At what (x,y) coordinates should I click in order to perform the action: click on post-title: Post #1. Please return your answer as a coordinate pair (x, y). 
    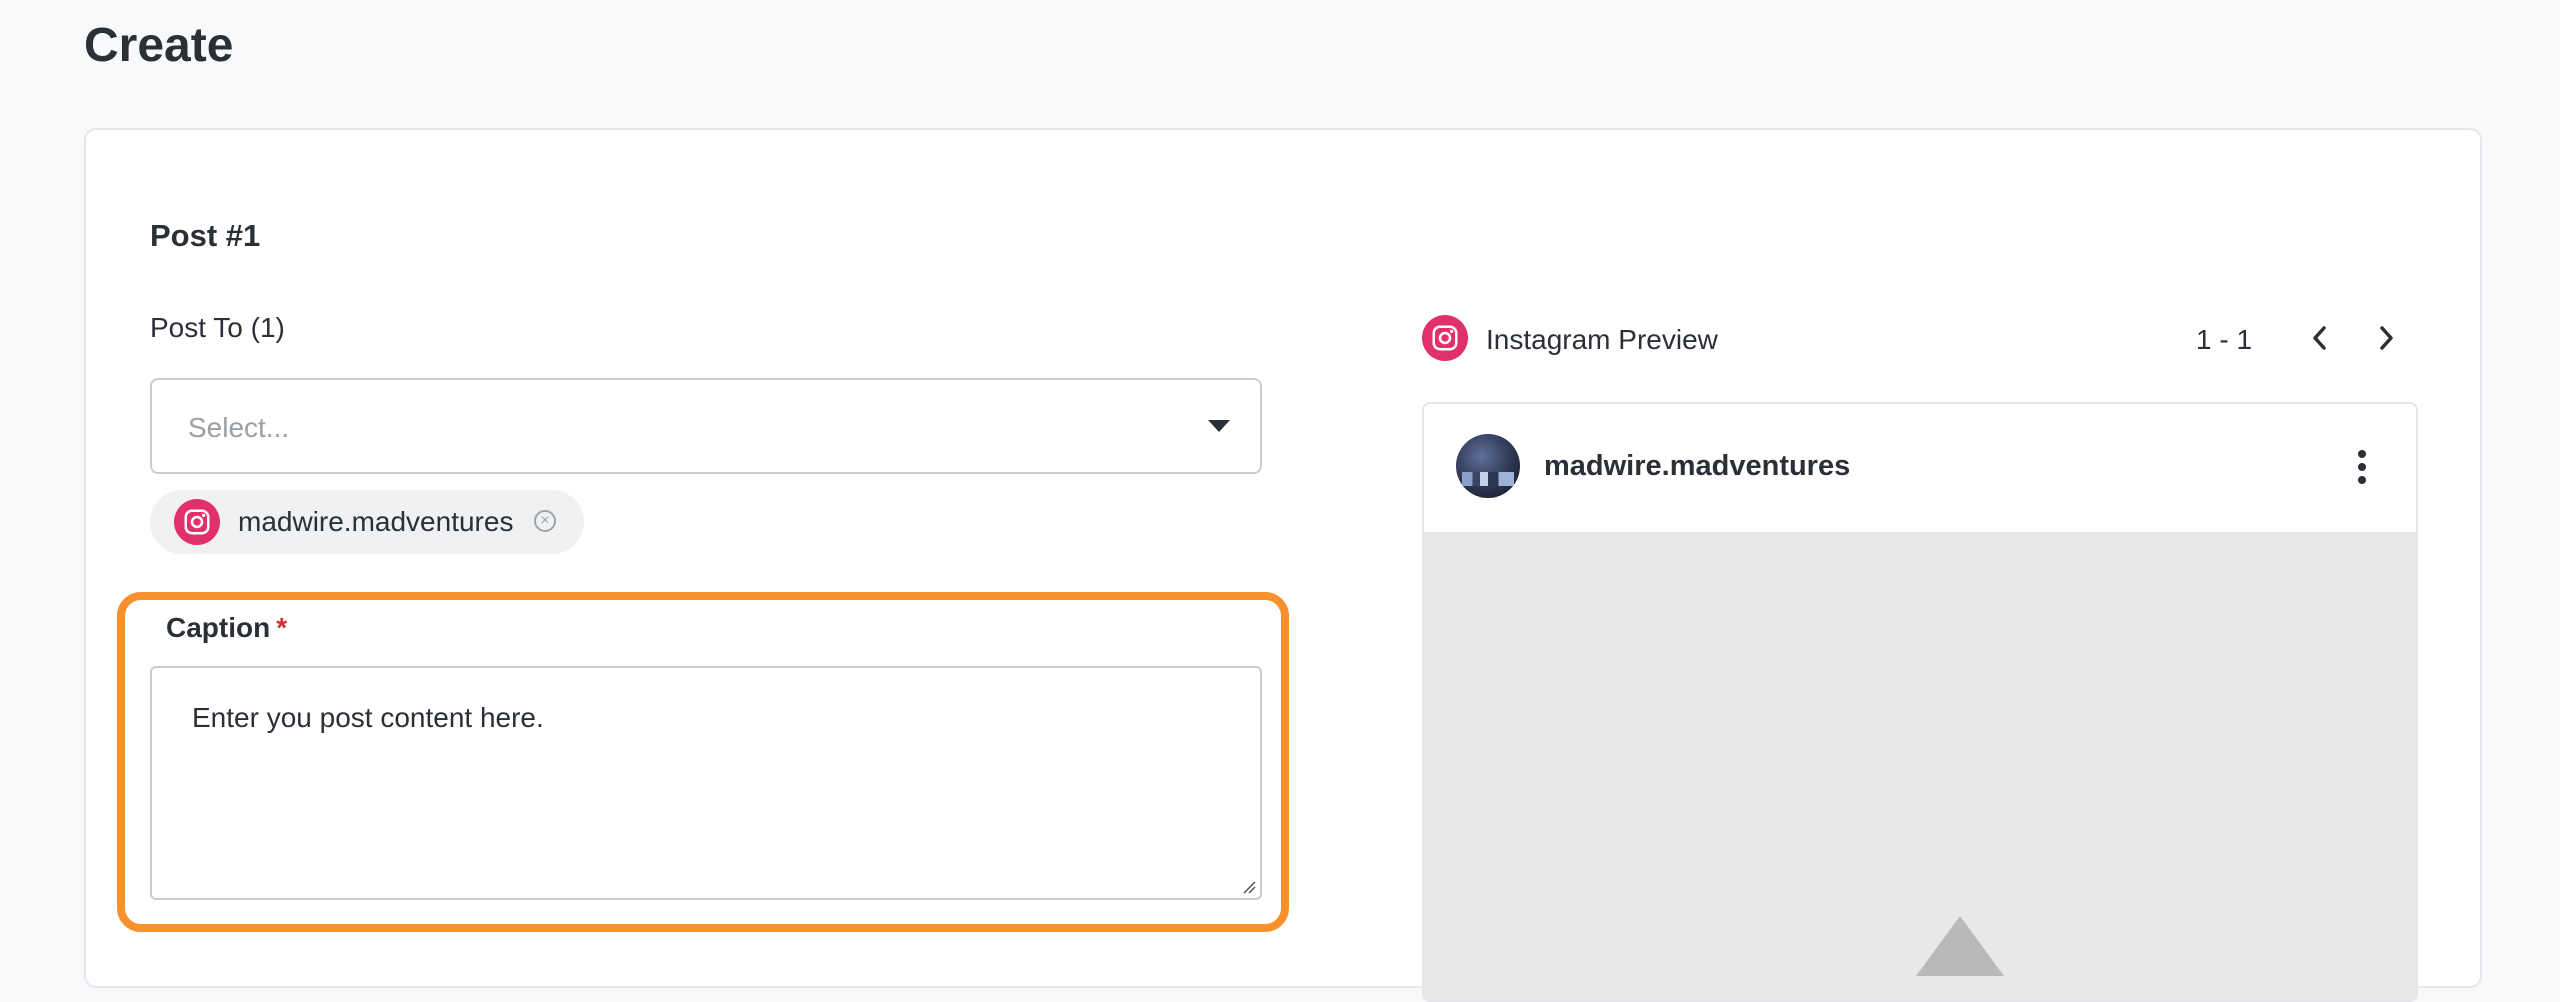
    Looking at the image, I should click on (205, 235).